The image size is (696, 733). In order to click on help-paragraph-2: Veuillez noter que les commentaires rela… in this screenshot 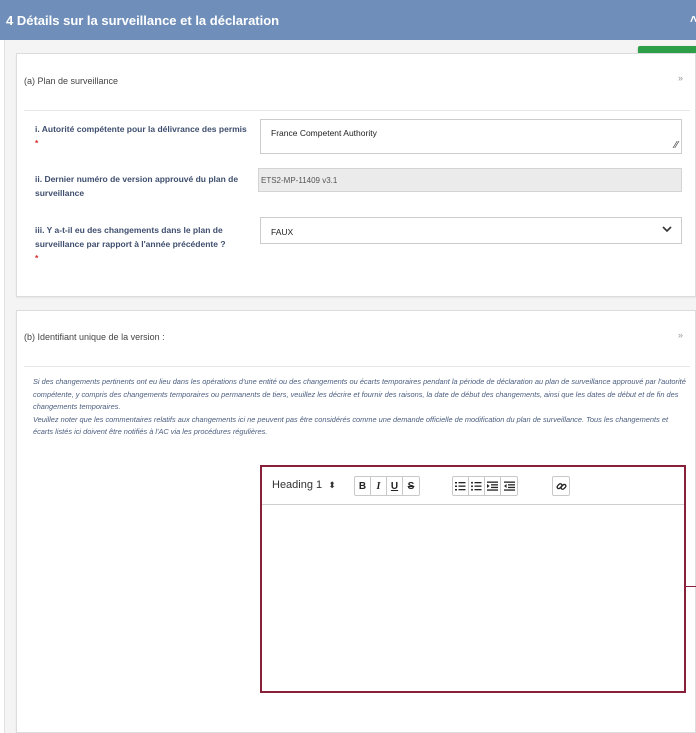, I will do `click(350, 425)`.